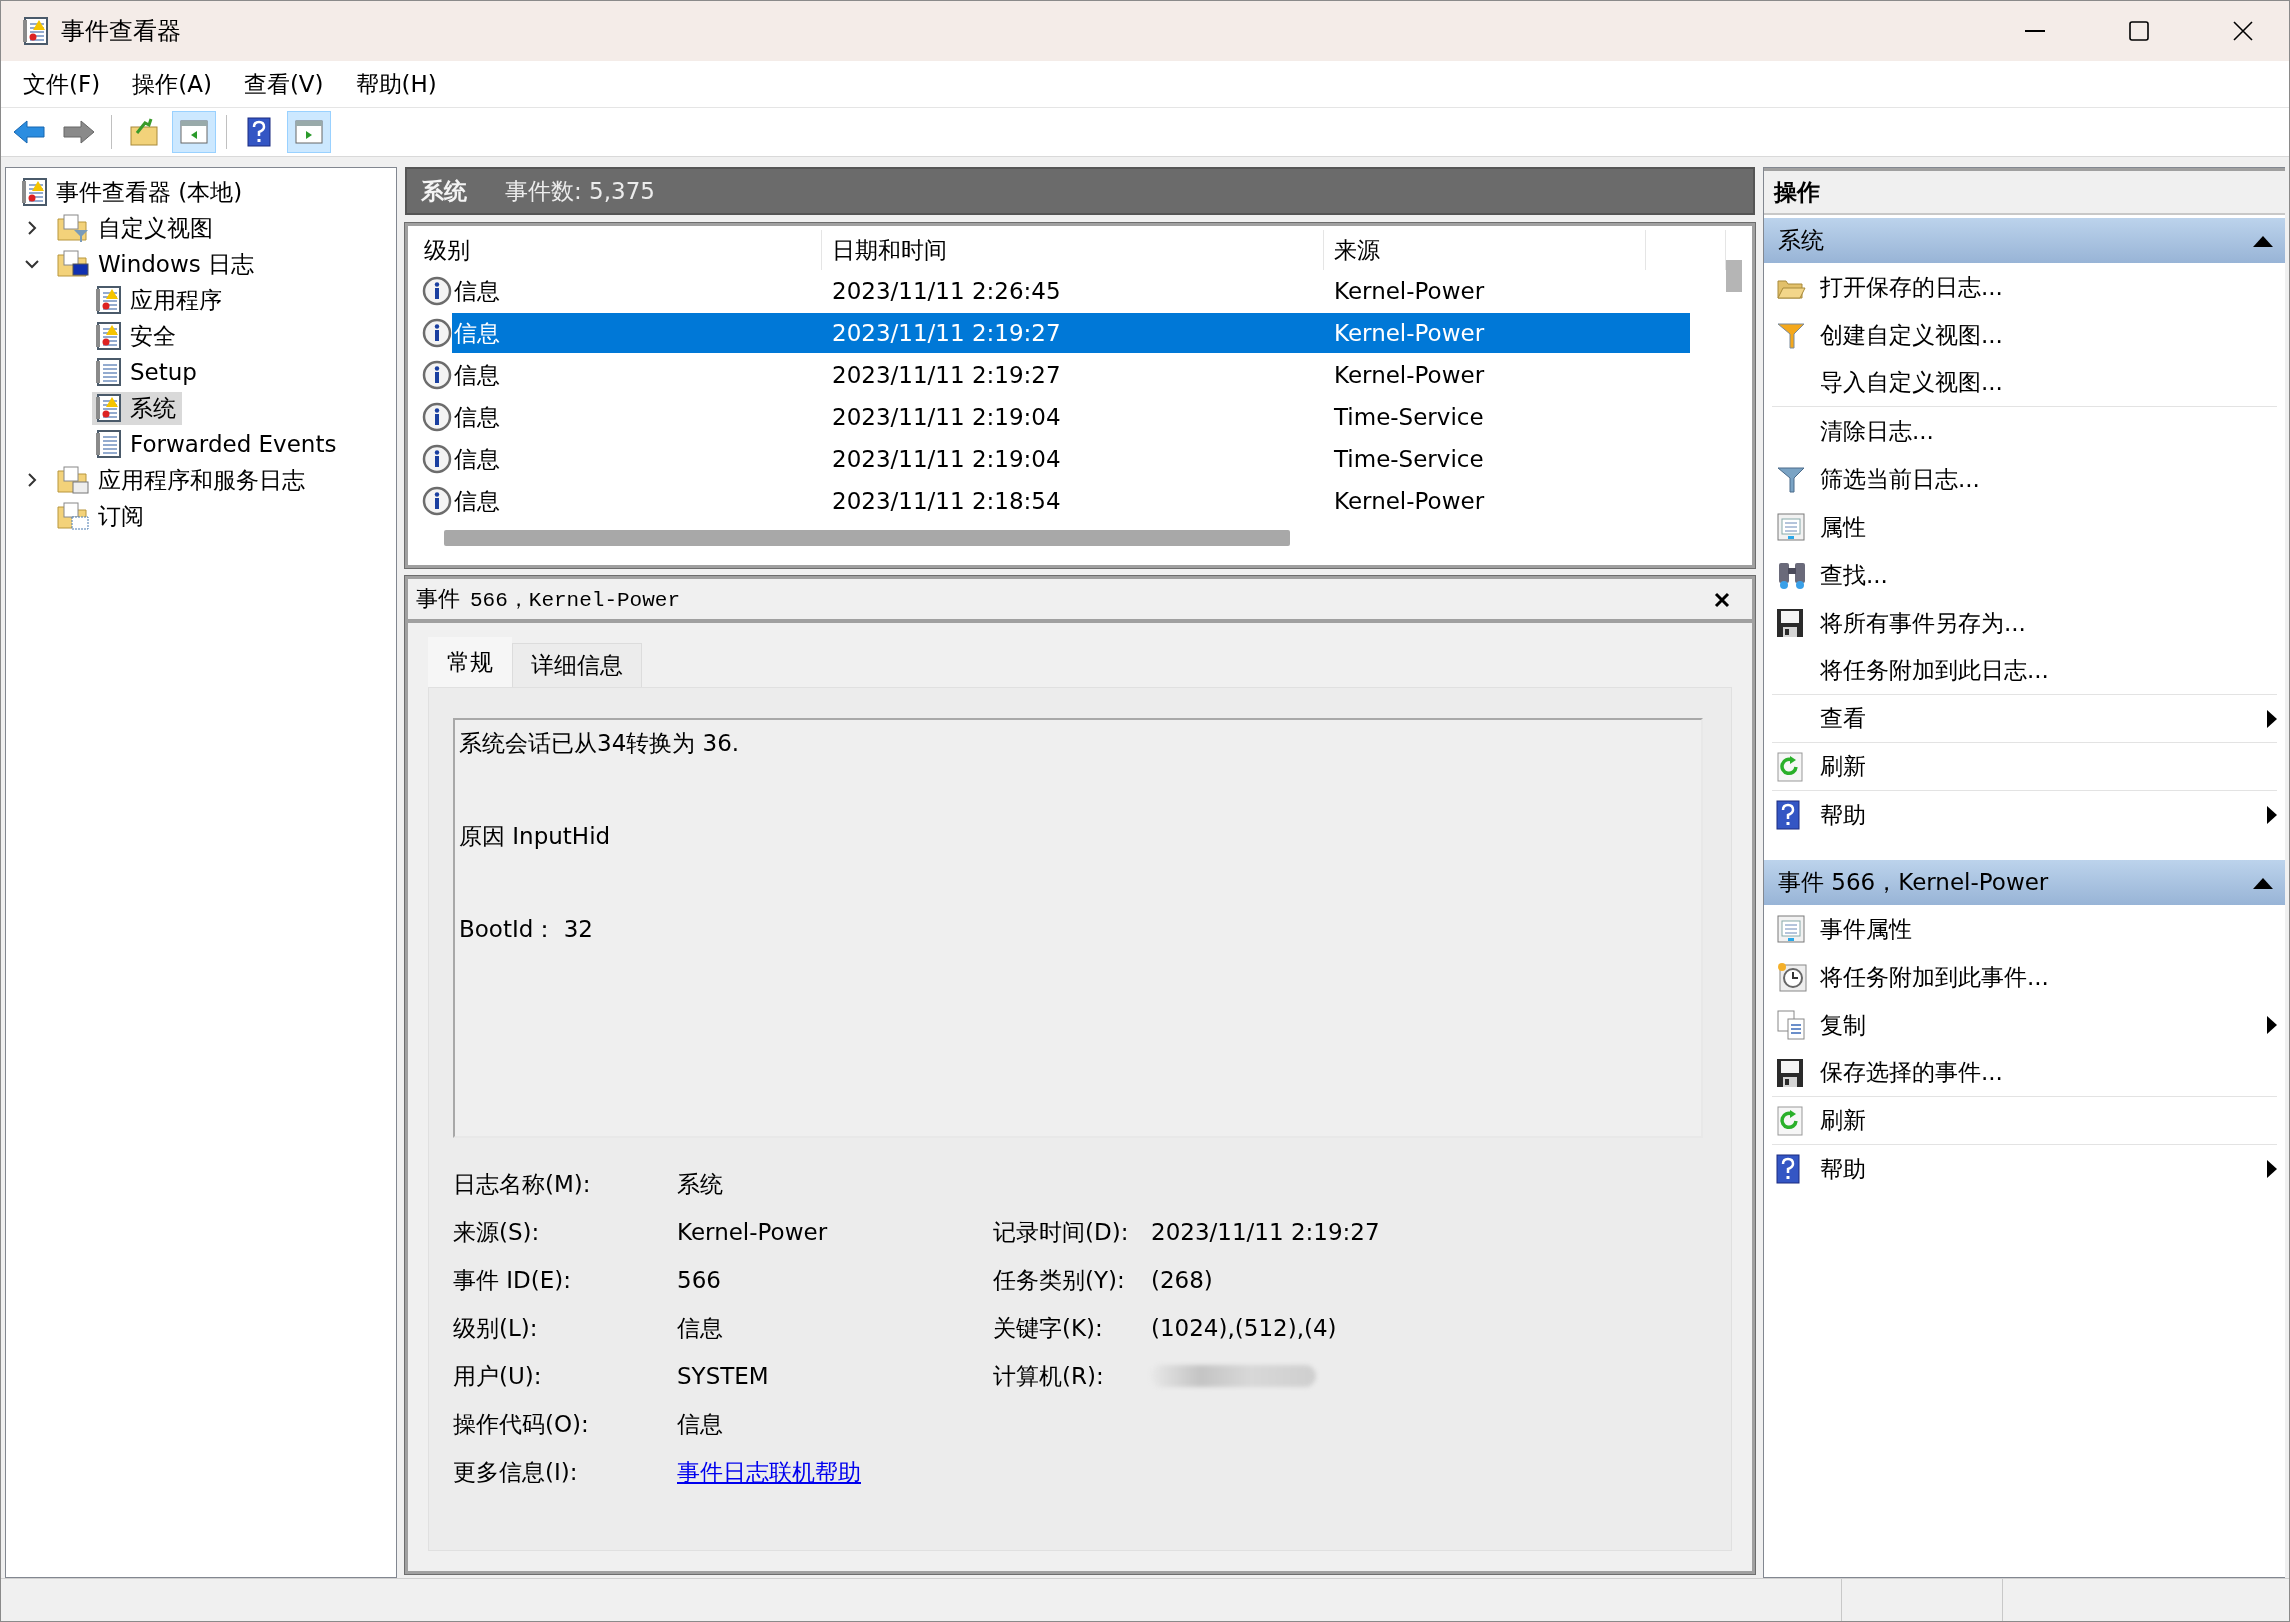 This screenshot has height=1622, width=2290. What do you see at coordinates (1792, 977) in the screenshot?
I see `clock-icon` at bounding box center [1792, 977].